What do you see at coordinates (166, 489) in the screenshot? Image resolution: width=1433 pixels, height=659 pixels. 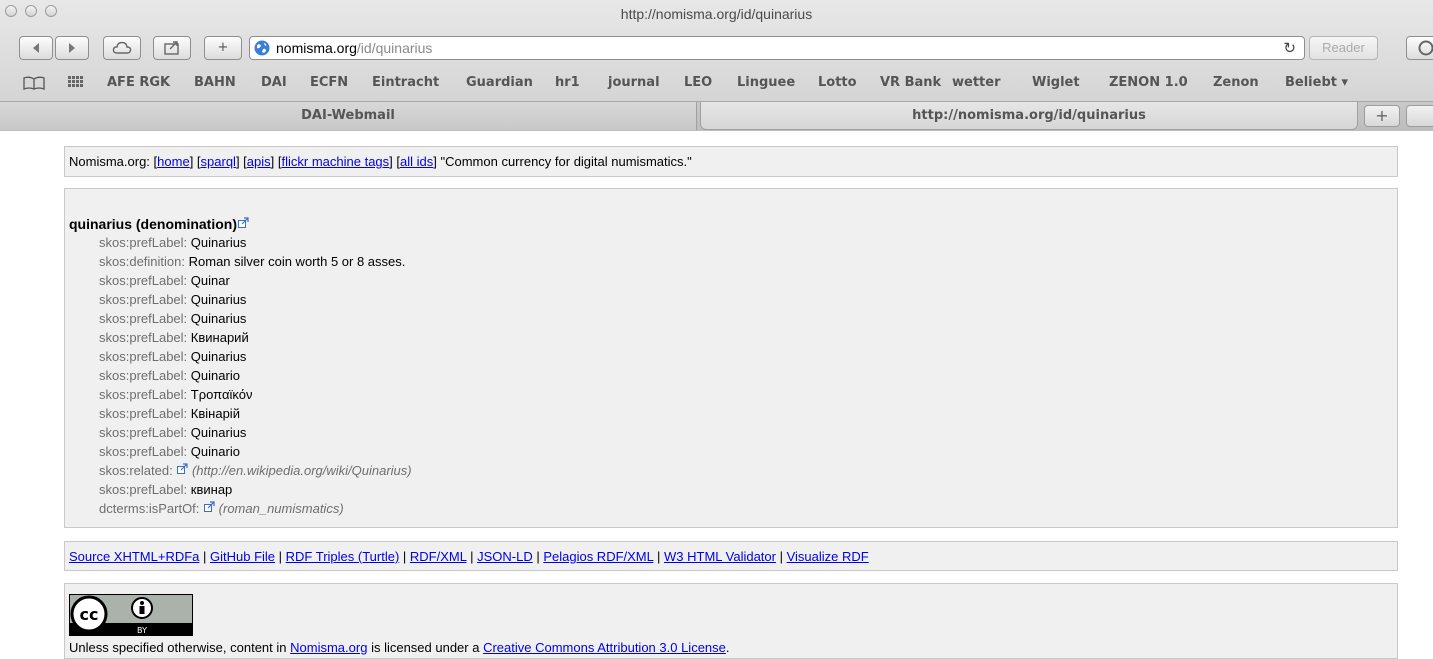 I see `property-row: skos:prefLabel: квинар` at bounding box center [166, 489].